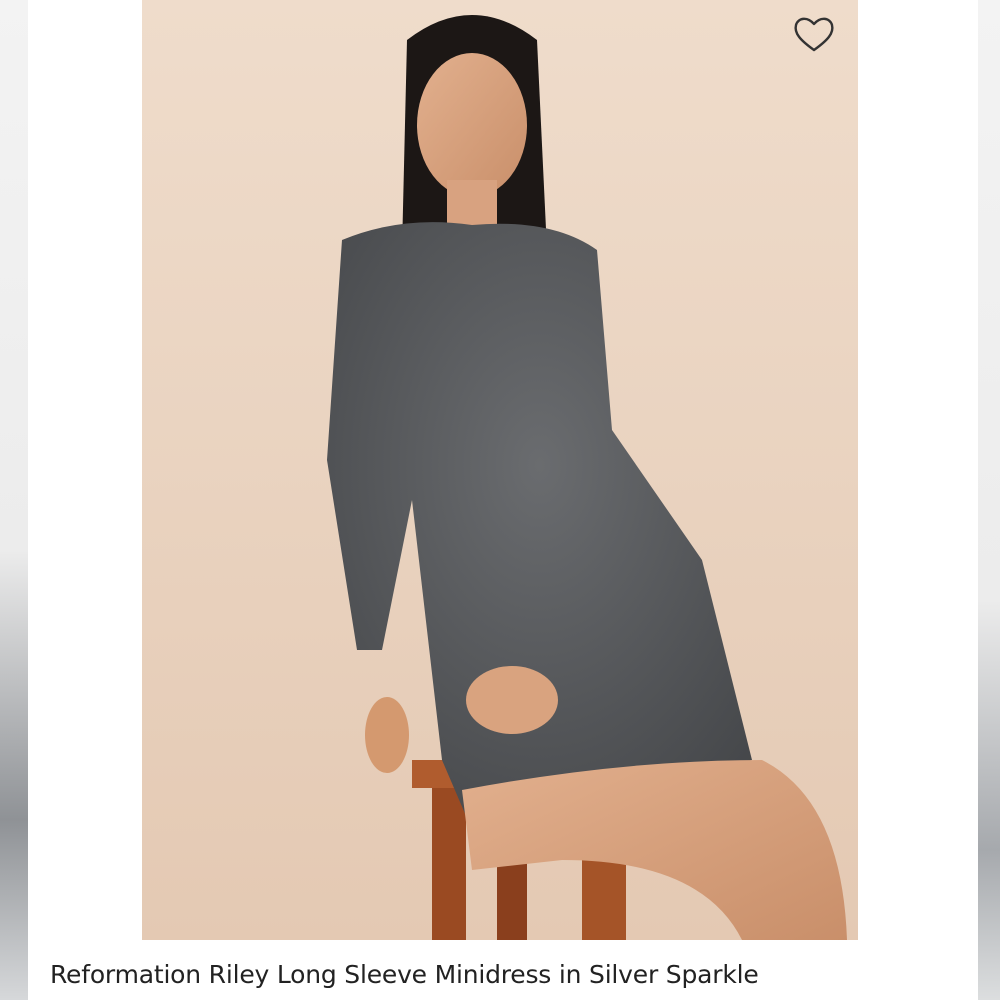 This screenshot has height=1000, width=1000. Describe the element at coordinates (989, 500) in the screenshot. I see `right-edge` at that location.